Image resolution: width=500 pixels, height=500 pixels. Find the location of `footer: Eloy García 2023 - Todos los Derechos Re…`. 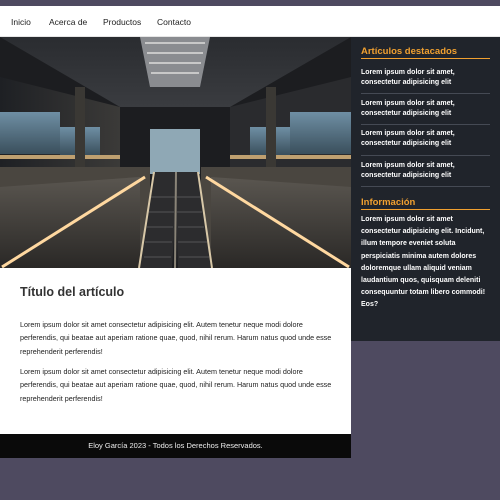

footer: Eloy García 2023 - Todos los Derechos Re… is located at coordinates (175, 446).